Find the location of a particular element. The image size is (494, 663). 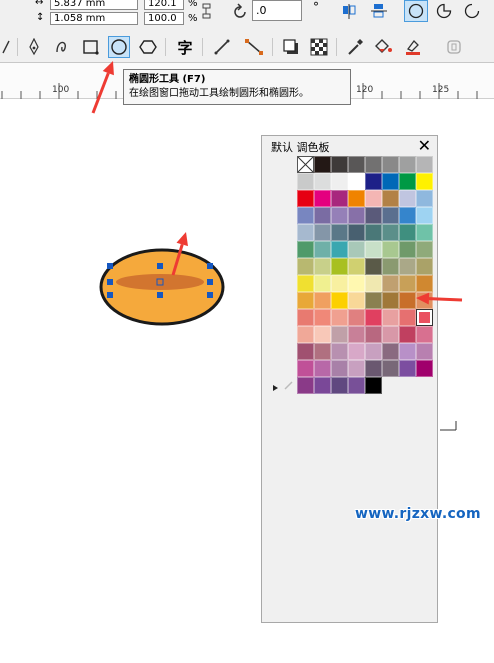

object-height-field: 1.058 mm is located at coordinates (94, 18).